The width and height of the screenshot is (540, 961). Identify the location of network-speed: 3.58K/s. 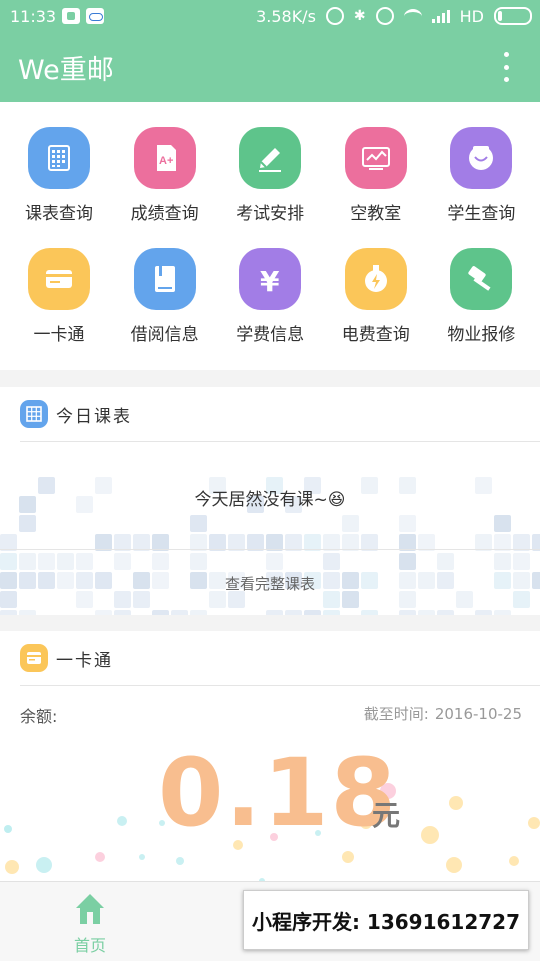
(286, 16).